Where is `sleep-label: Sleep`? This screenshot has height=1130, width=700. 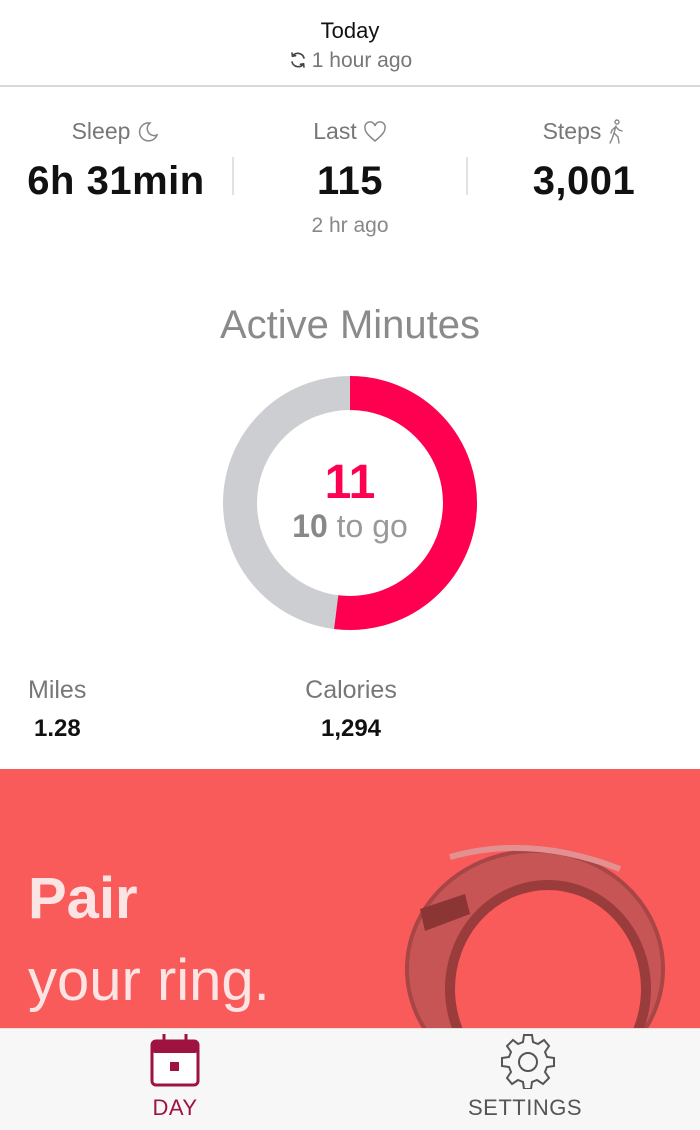
sleep-label: Sleep is located at coordinates (101, 131).